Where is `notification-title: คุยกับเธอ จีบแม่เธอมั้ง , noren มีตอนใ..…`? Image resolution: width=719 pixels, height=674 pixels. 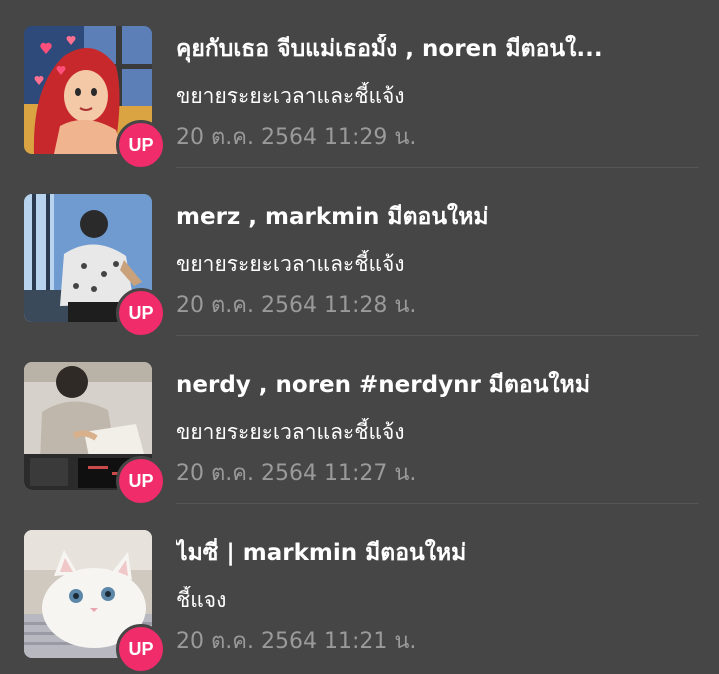 notification-title: คุยกับเธอ จีบแม่เธอมั้ง , noren มีตอนใ..… is located at coordinates (389, 49).